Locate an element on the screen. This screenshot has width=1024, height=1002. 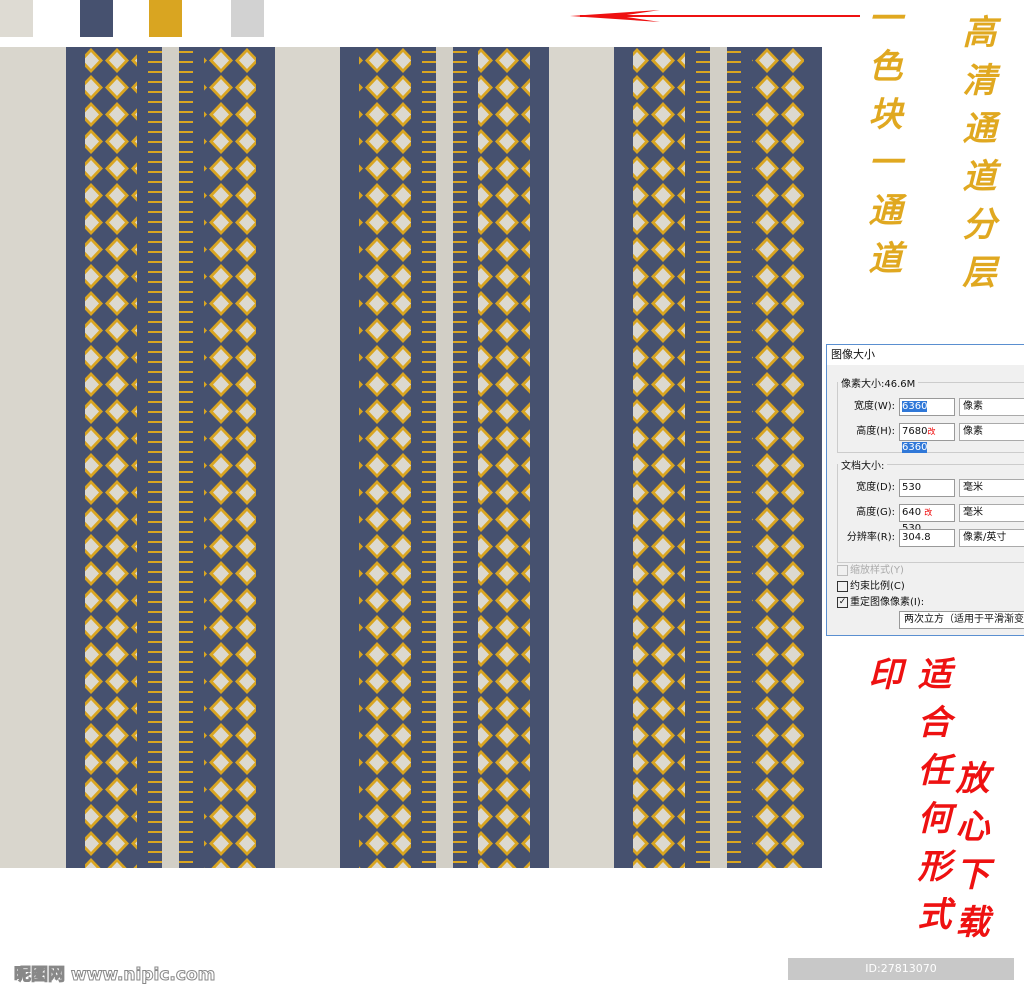
id-label: ID:27813070 NO:20201202140809063086 is located at coordinates (901, 977).